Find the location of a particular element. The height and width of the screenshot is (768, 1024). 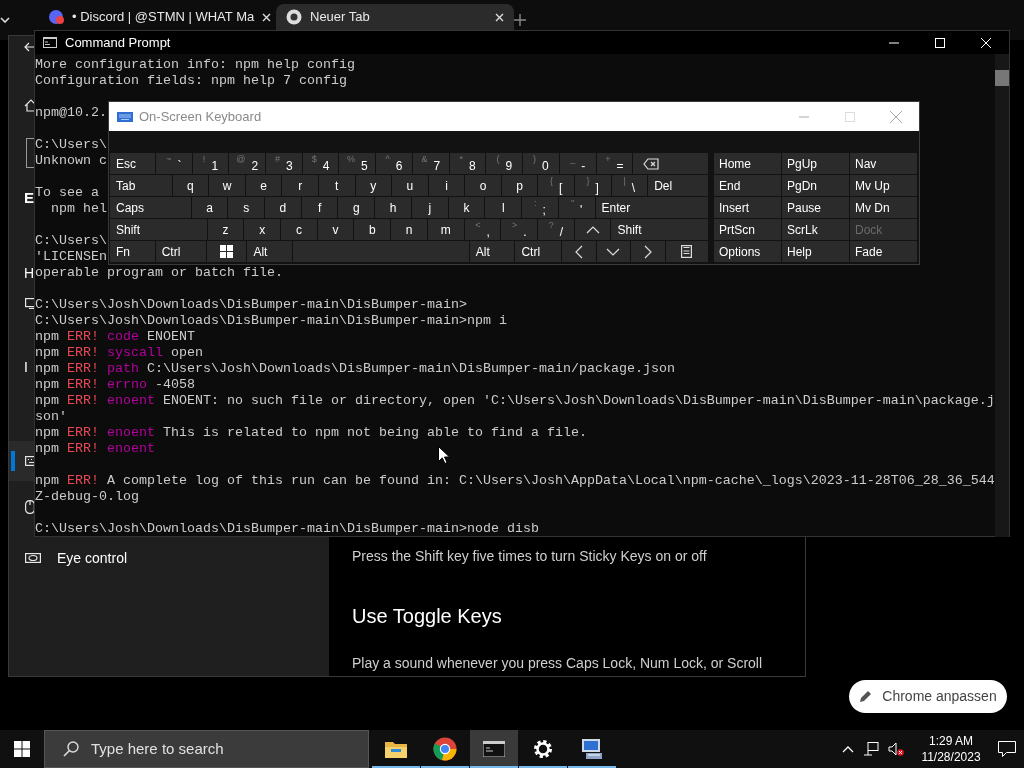

keyboard-key: e is located at coordinates (263, 185).